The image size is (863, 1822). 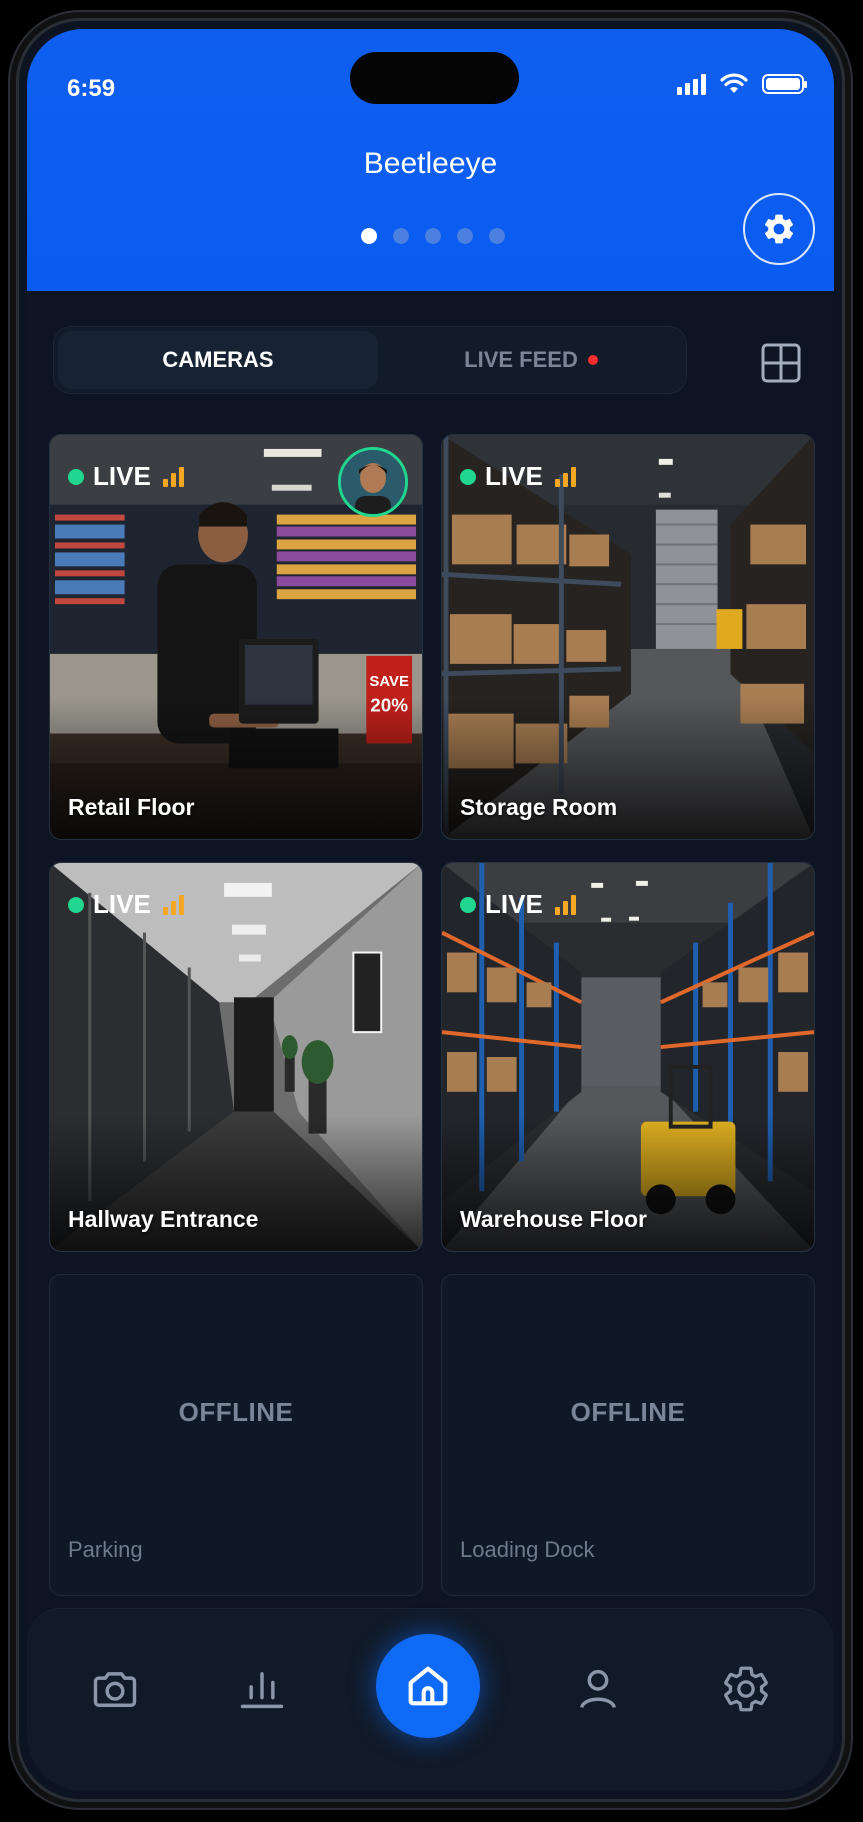 I want to click on camera-name: Loading Dock, so click(x=527, y=1549).